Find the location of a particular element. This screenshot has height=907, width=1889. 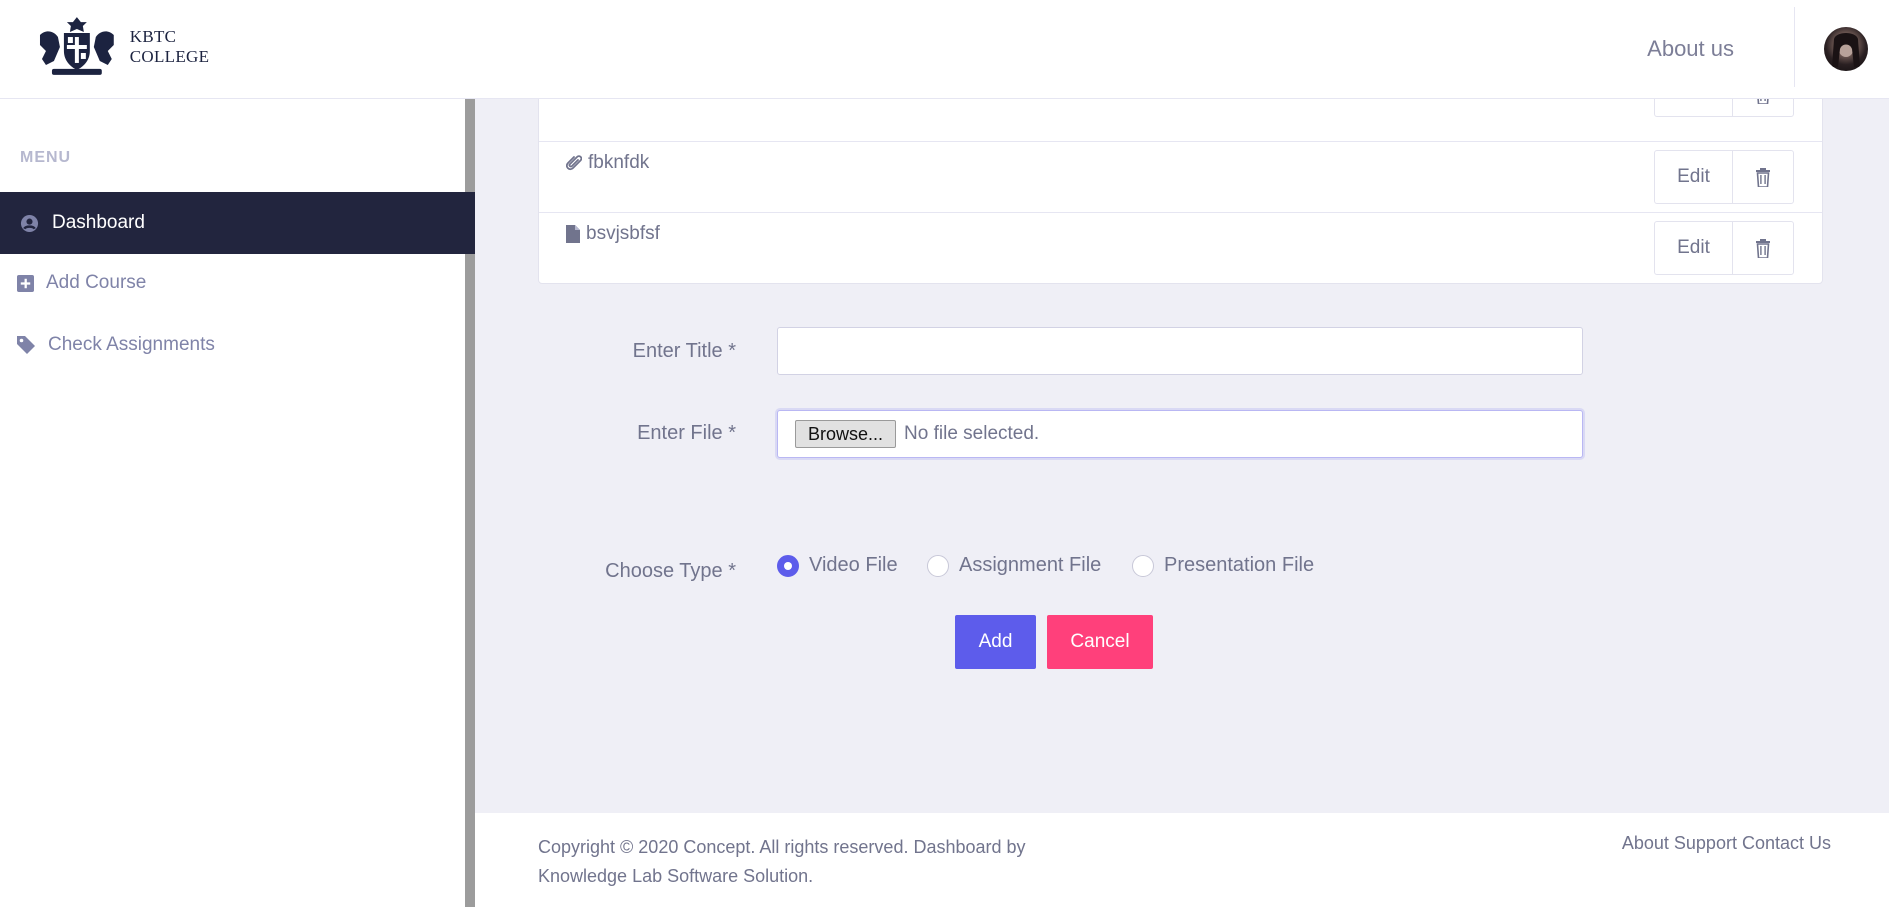

paperclip-icon is located at coordinates (574, 163).